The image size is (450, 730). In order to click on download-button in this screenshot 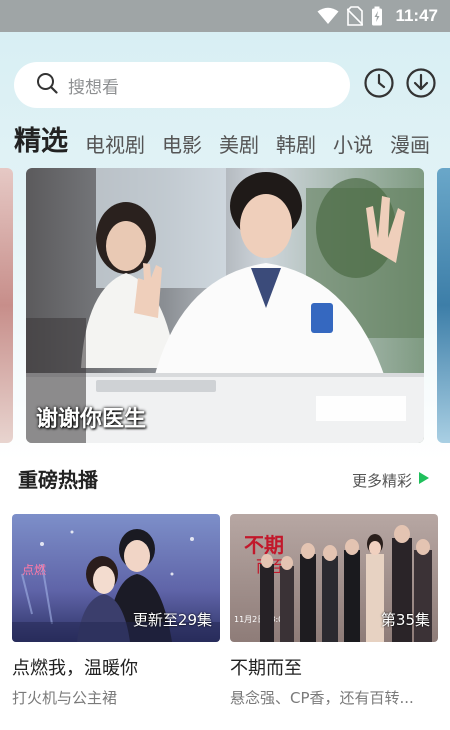, I will do `click(421, 85)`.